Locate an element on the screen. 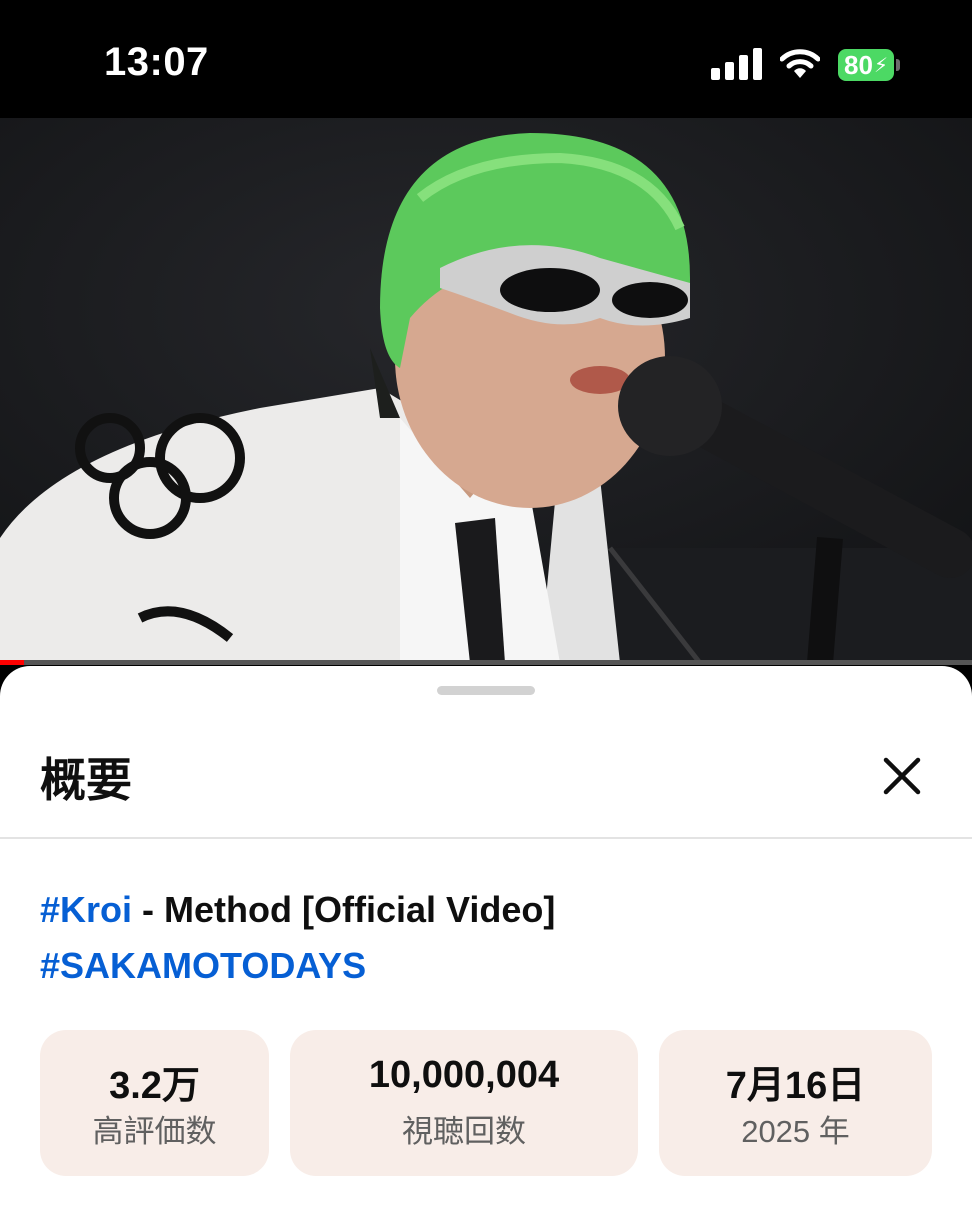 The width and height of the screenshot is (972, 1226). views-stat: 10,000,004 視聴回数 is located at coordinates (464, 1103).